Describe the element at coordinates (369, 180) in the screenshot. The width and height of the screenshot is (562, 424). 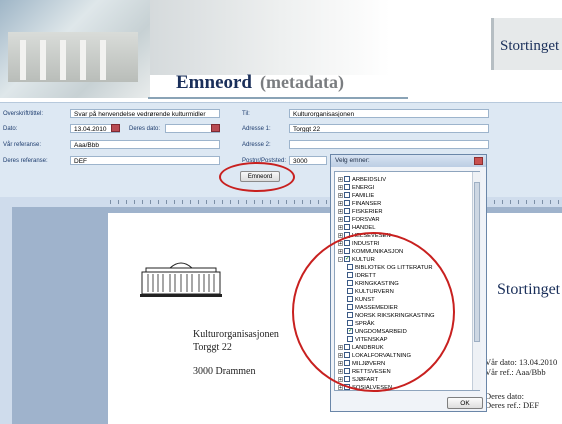
I see `topic-label: ARBEIDSLIV` at that location.